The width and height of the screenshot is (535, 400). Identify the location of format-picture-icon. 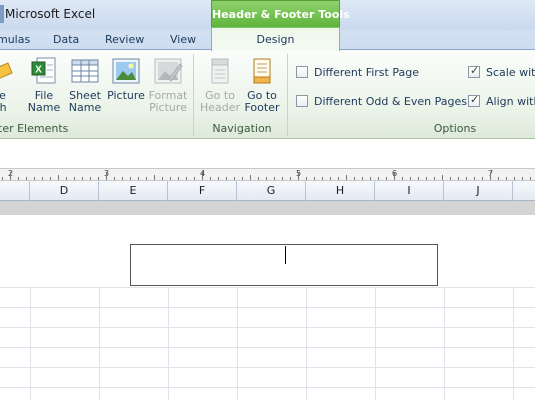
(168, 71).